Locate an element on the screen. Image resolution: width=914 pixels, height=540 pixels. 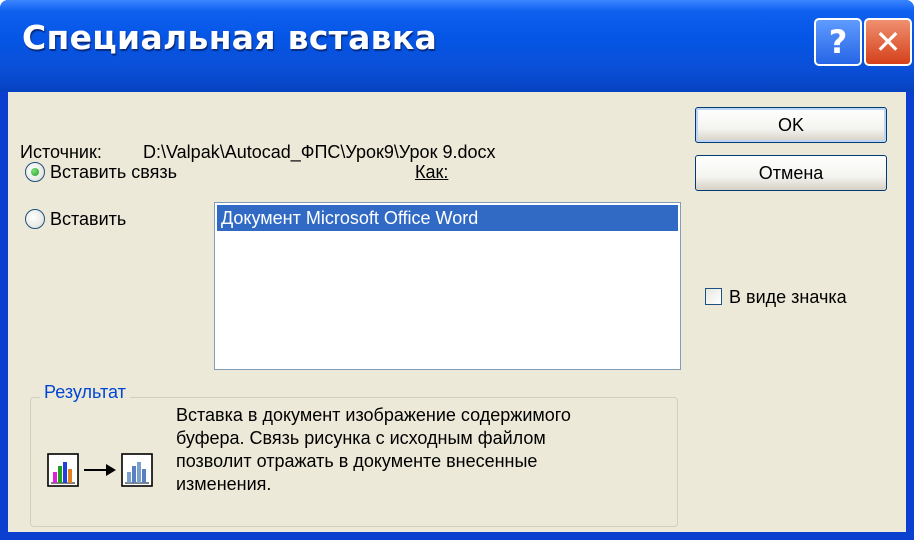
ok-button: OK is located at coordinates (791, 125).